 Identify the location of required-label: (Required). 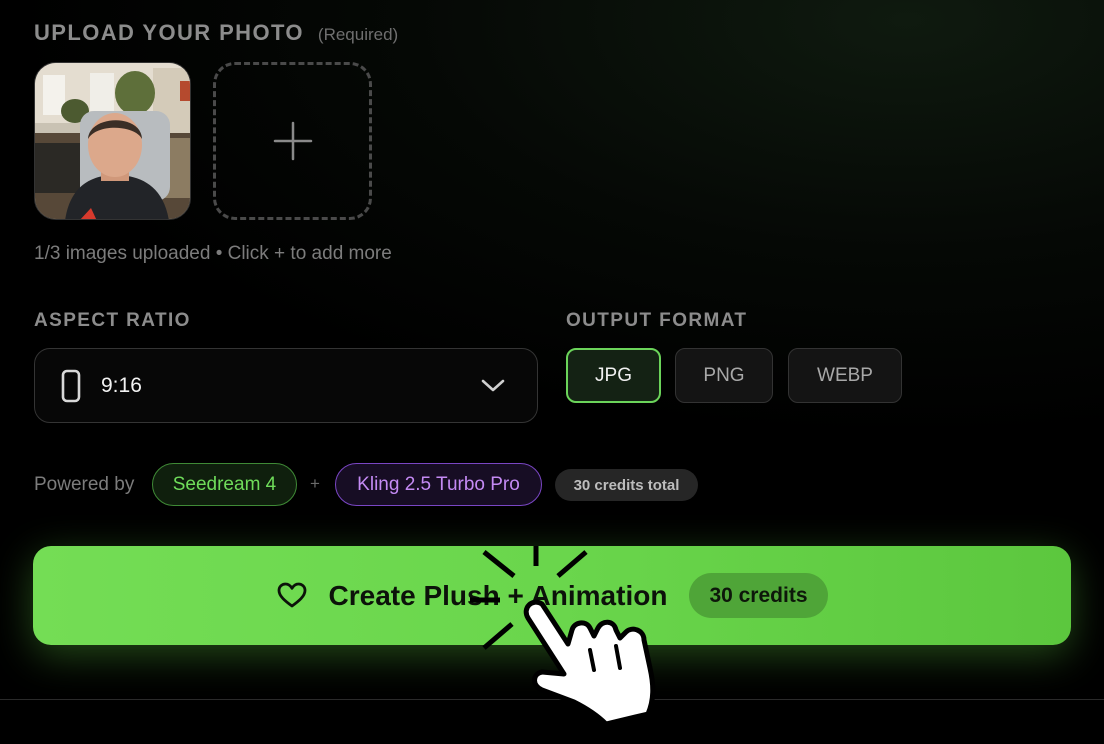
(358, 34).